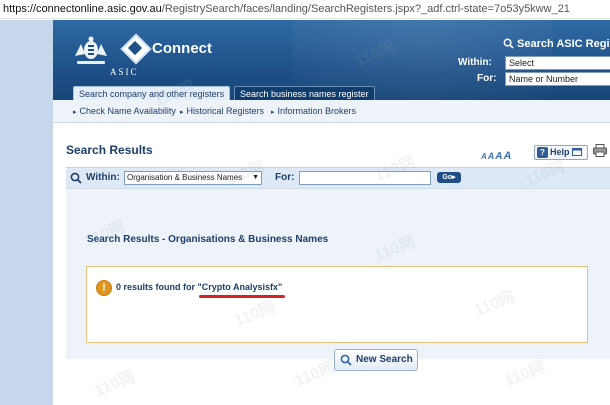  What do you see at coordinates (557, 79) in the screenshot?
I see `header-for-input: Name or Number` at bounding box center [557, 79].